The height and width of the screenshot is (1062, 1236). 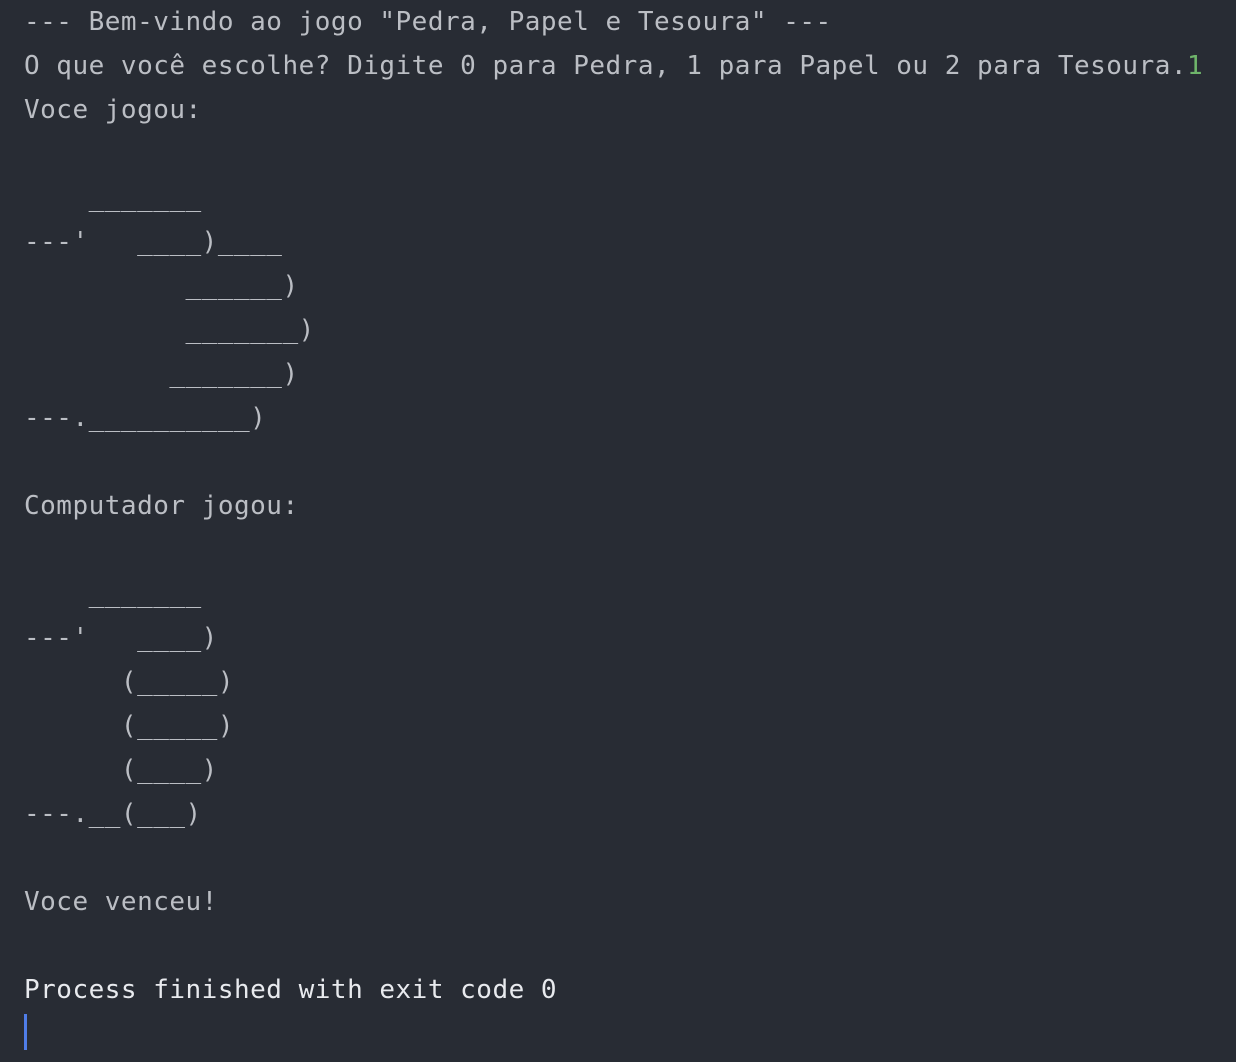 I want to click on player-art-line: ______), so click(x=161, y=286).